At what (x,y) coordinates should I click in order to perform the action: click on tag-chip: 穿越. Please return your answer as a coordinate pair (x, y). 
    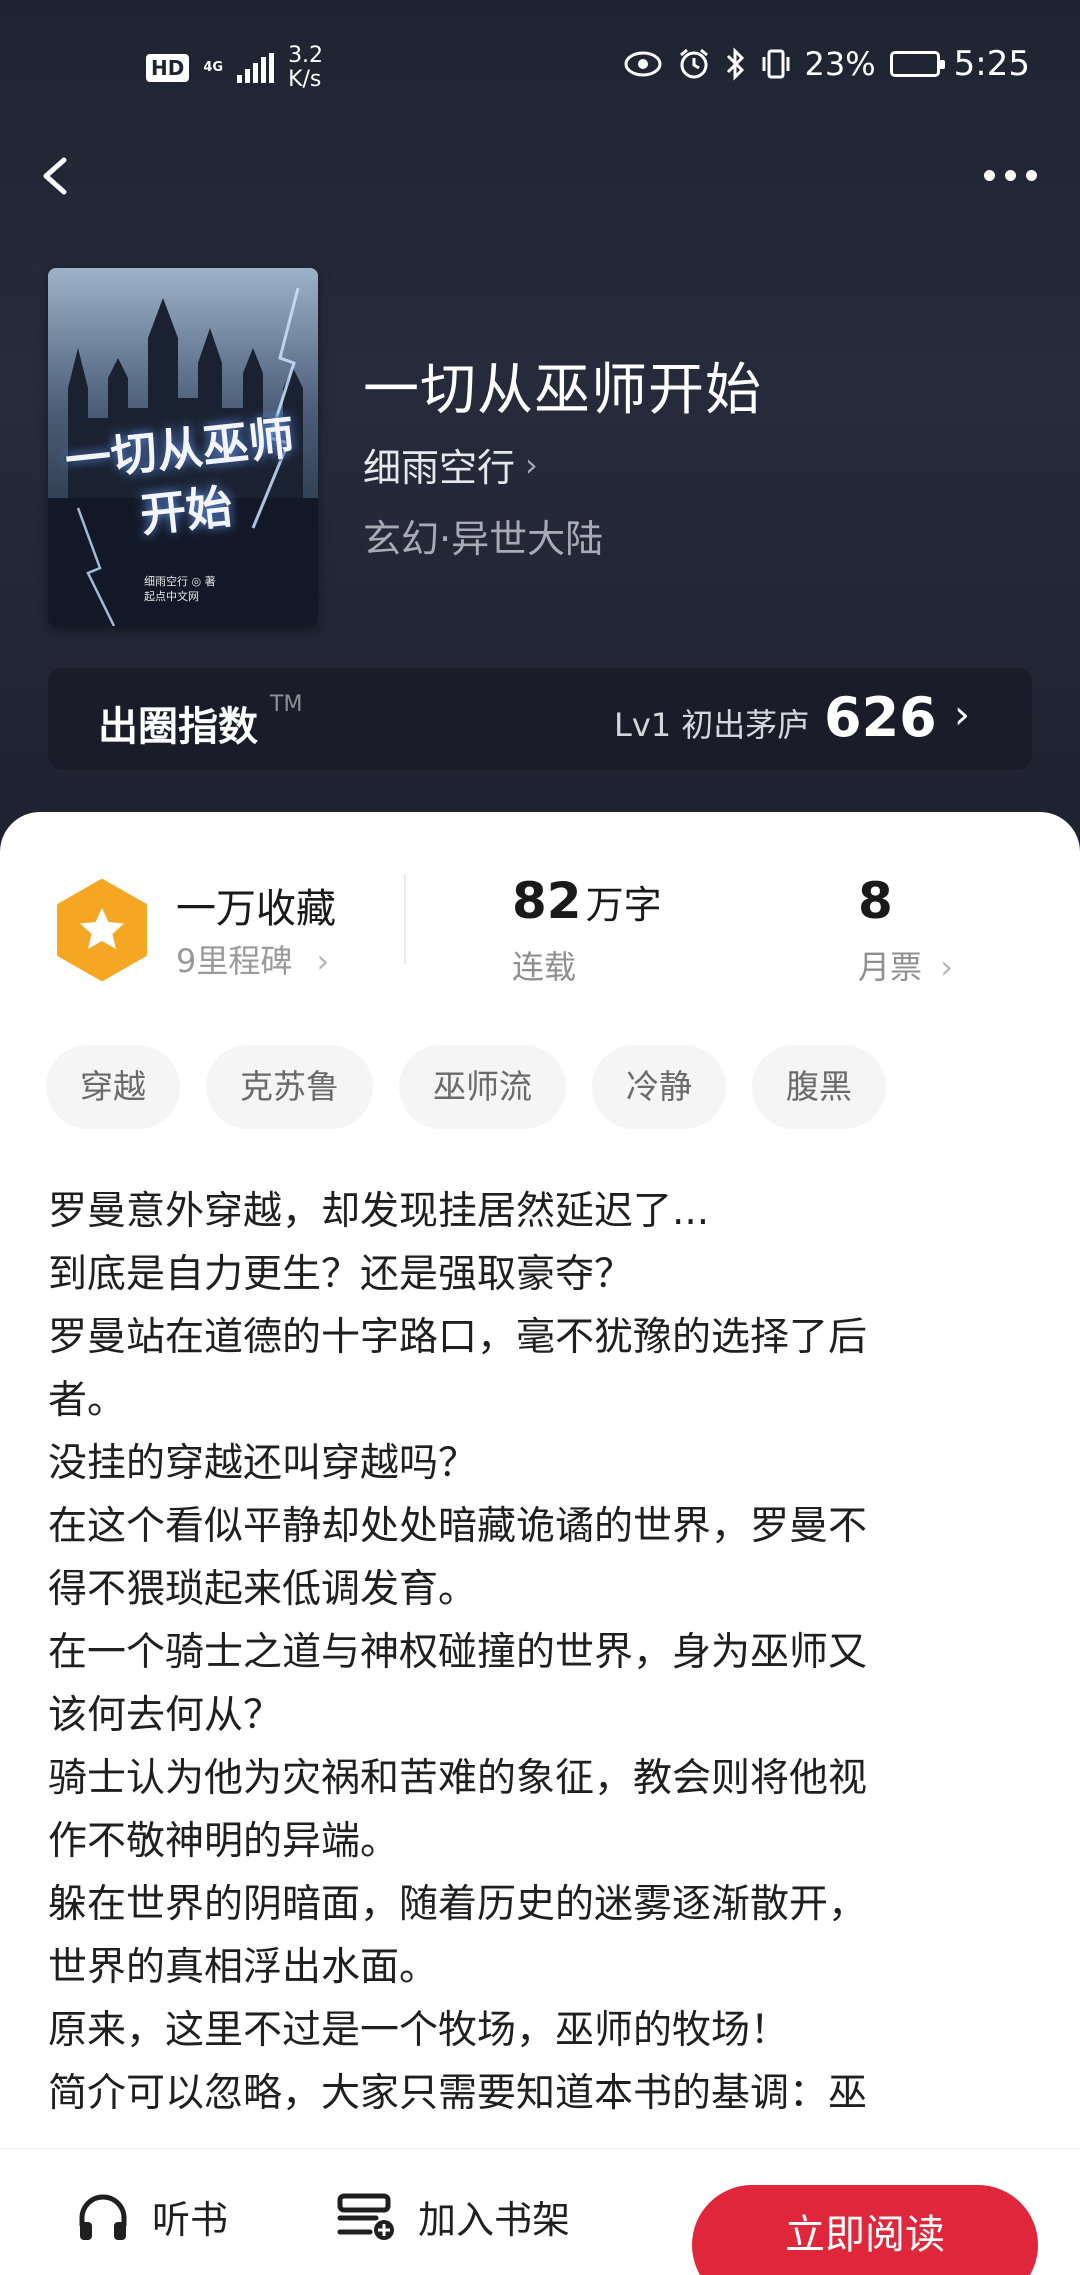
    Looking at the image, I should click on (113, 1087).